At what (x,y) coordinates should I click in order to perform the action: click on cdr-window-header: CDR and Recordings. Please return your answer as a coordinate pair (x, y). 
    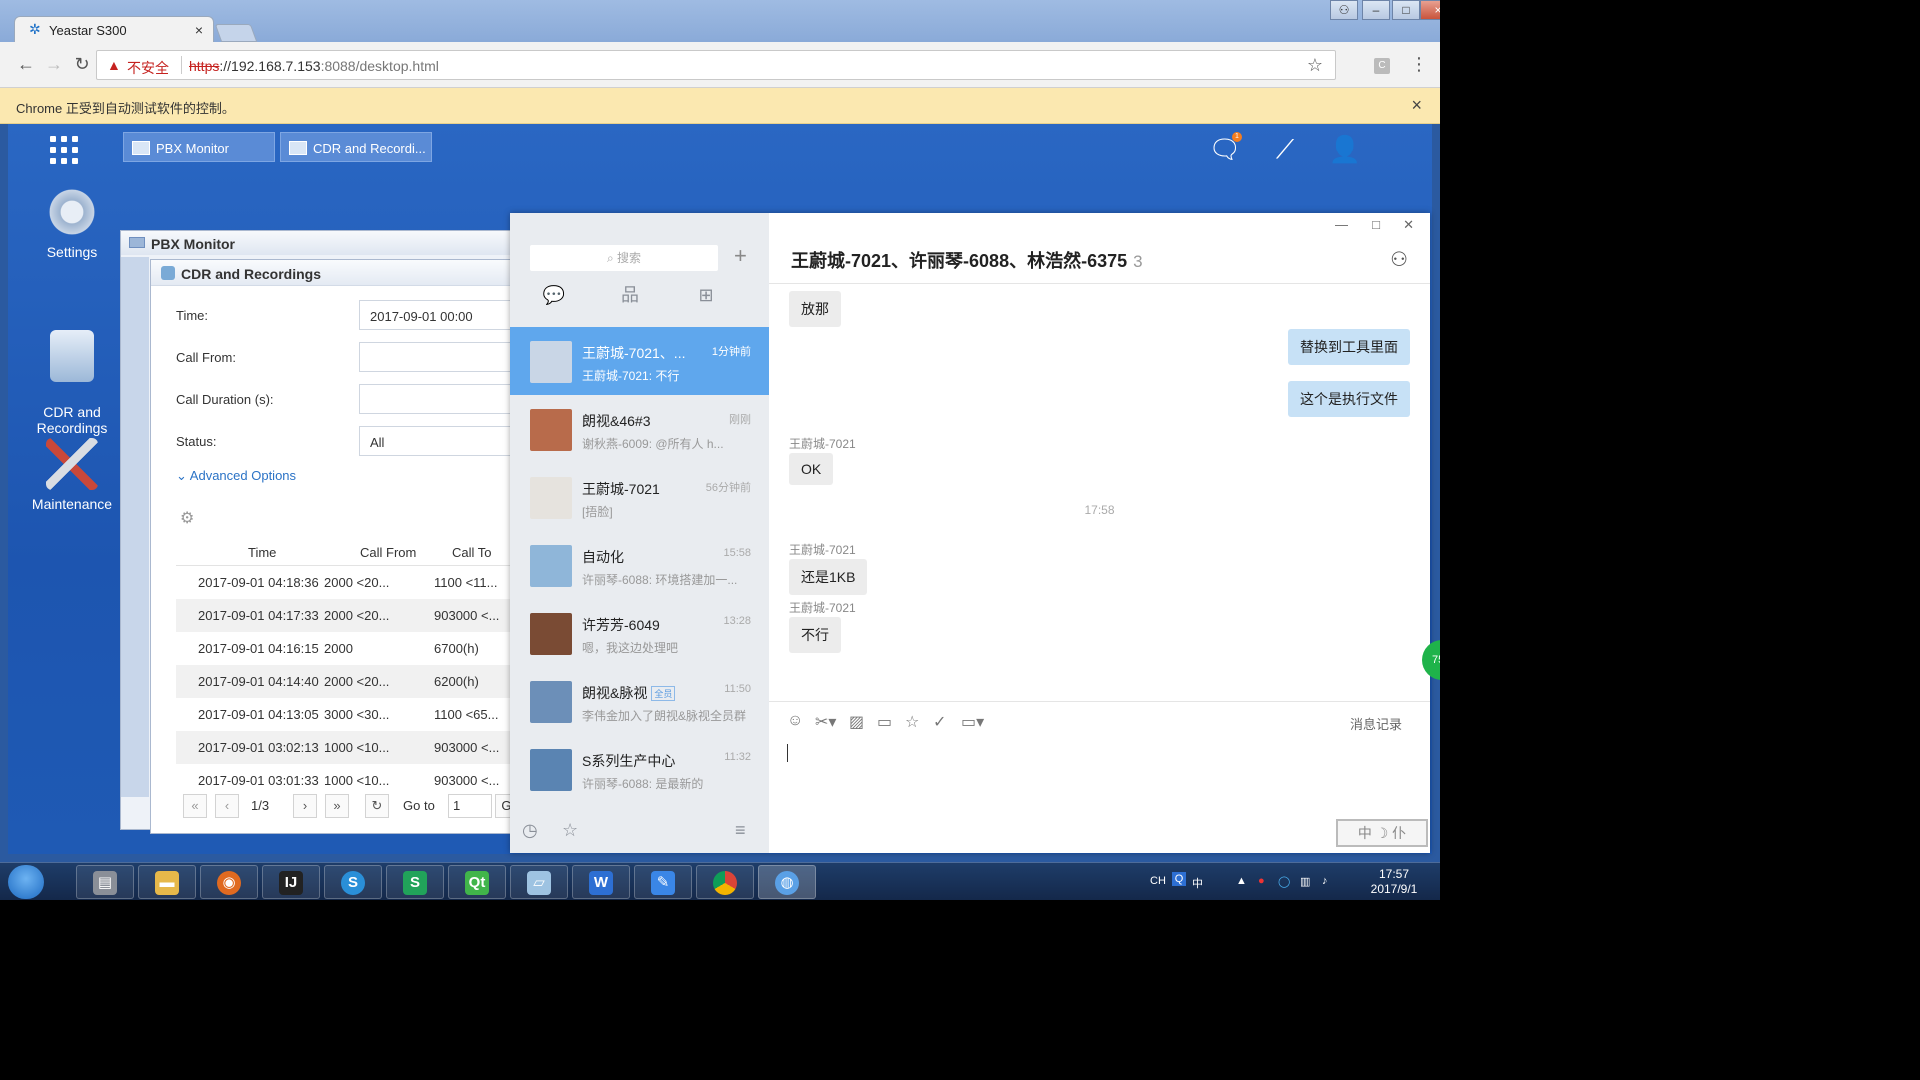
    Looking at the image, I should click on (345, 273).